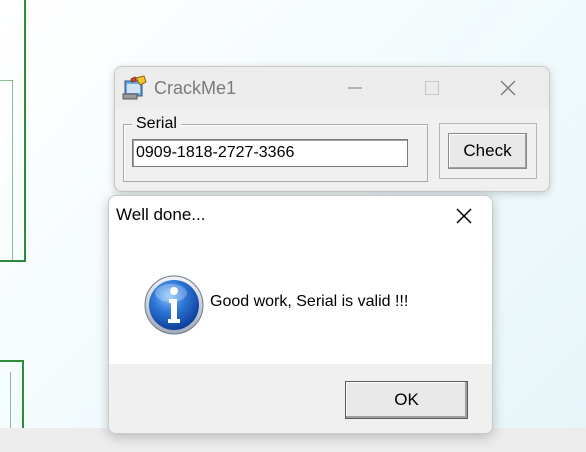  I want to click on check-button: Check, so click(487, 151).